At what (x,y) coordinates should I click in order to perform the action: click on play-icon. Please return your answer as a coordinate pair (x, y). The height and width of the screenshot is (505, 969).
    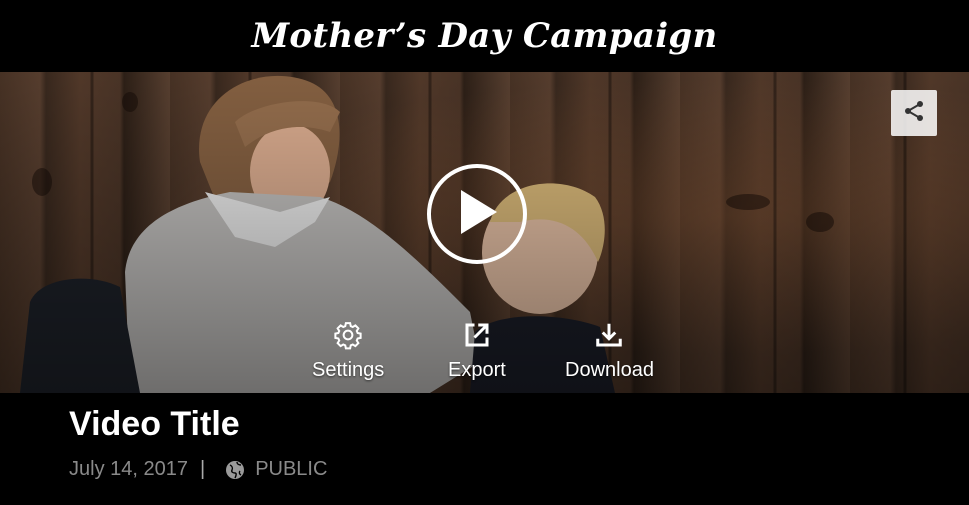
    Looking at the image, I should click on (477, 214).